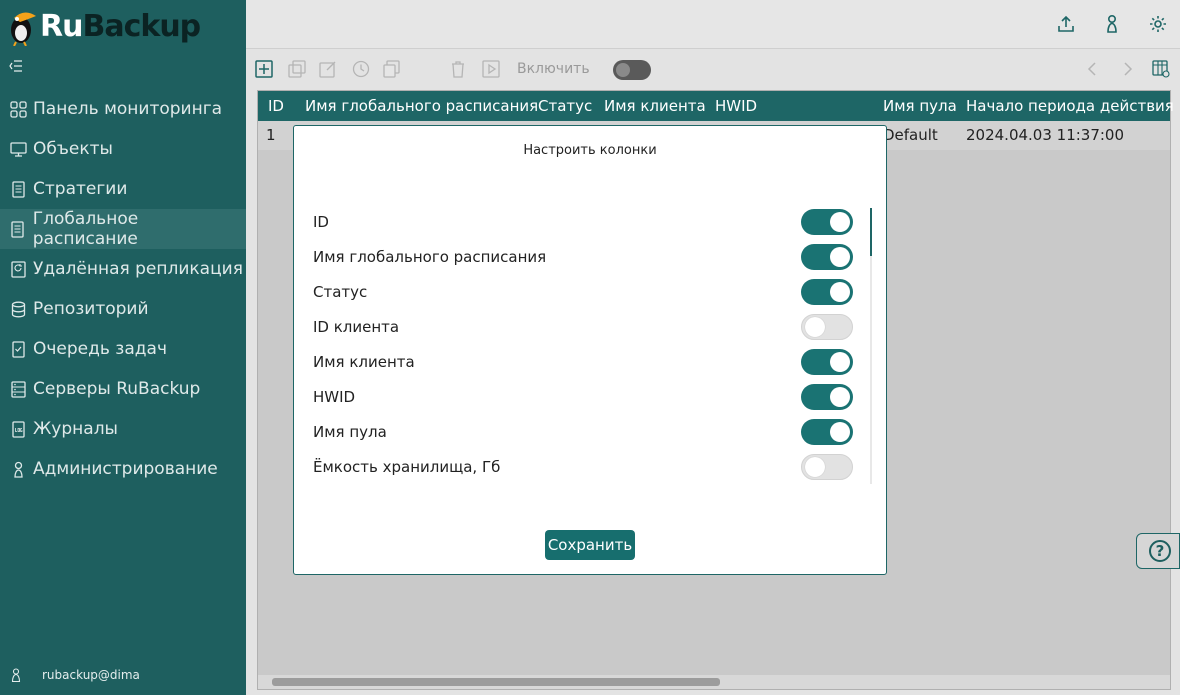  I want to click on user-name: rubackup@dima, so click(91, 675).